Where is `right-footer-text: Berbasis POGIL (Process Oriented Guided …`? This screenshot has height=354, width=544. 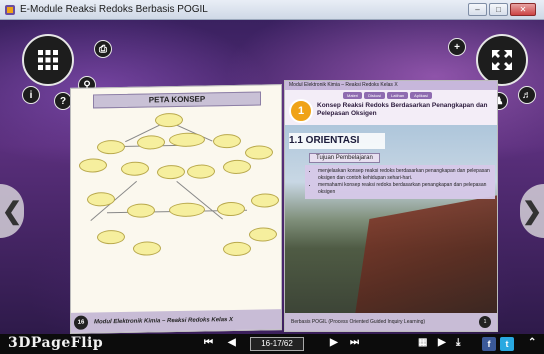
right-footer-text: Berbasis POGIL (Process Oriented Guided … is located at coordinates (358, 322).